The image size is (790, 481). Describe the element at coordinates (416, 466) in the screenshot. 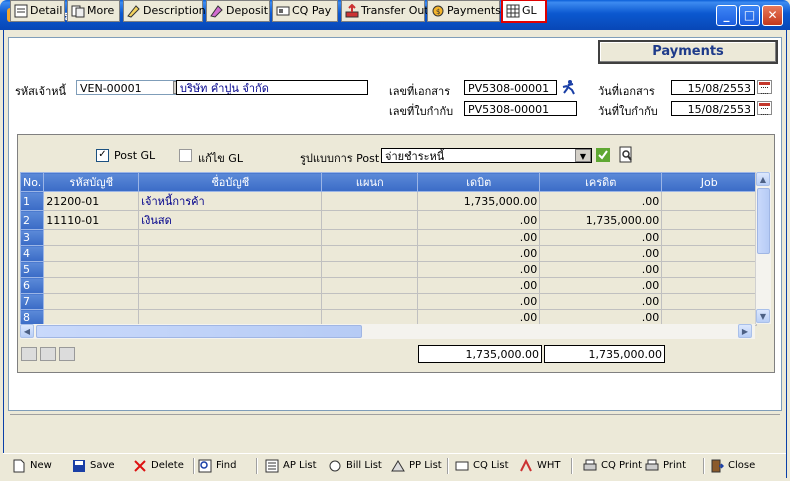

I see `pp-list-button: PP List` at that location.